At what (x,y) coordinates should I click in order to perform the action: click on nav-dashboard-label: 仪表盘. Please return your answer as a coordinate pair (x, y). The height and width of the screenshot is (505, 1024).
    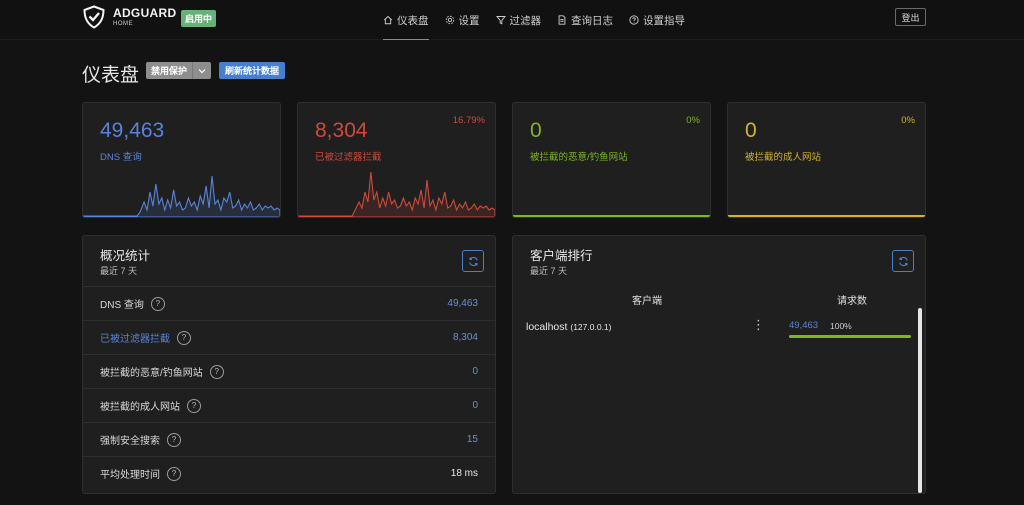
    Looking at the image, I should click on (413, 20).